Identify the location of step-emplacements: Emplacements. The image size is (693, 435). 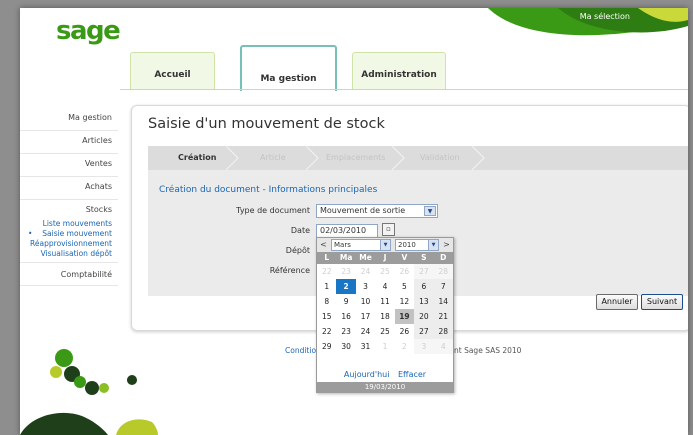
(356, 157).